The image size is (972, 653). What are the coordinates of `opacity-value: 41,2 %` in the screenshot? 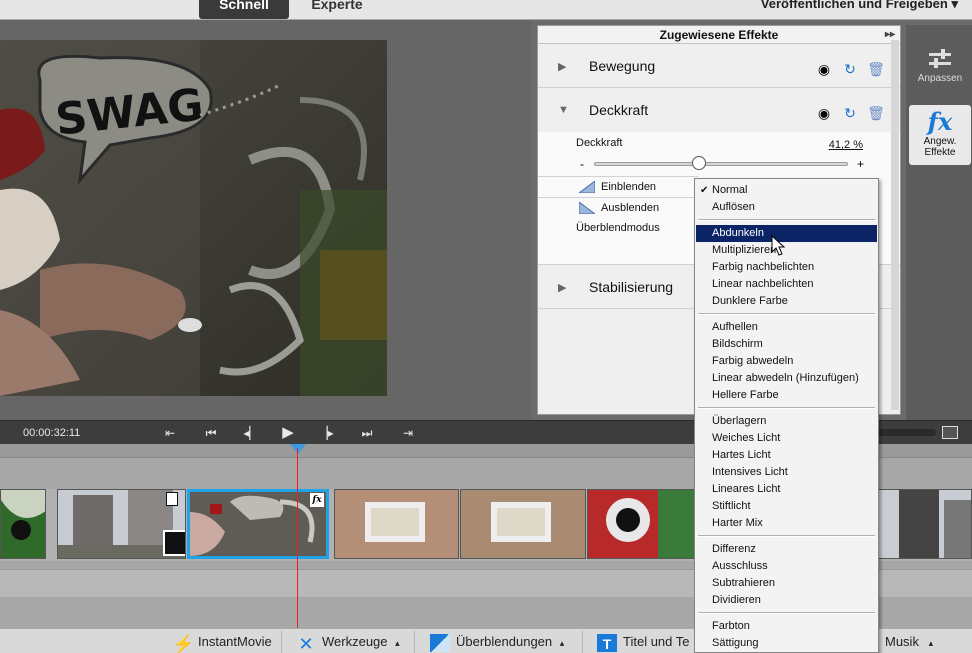 It's located at (846, 145).